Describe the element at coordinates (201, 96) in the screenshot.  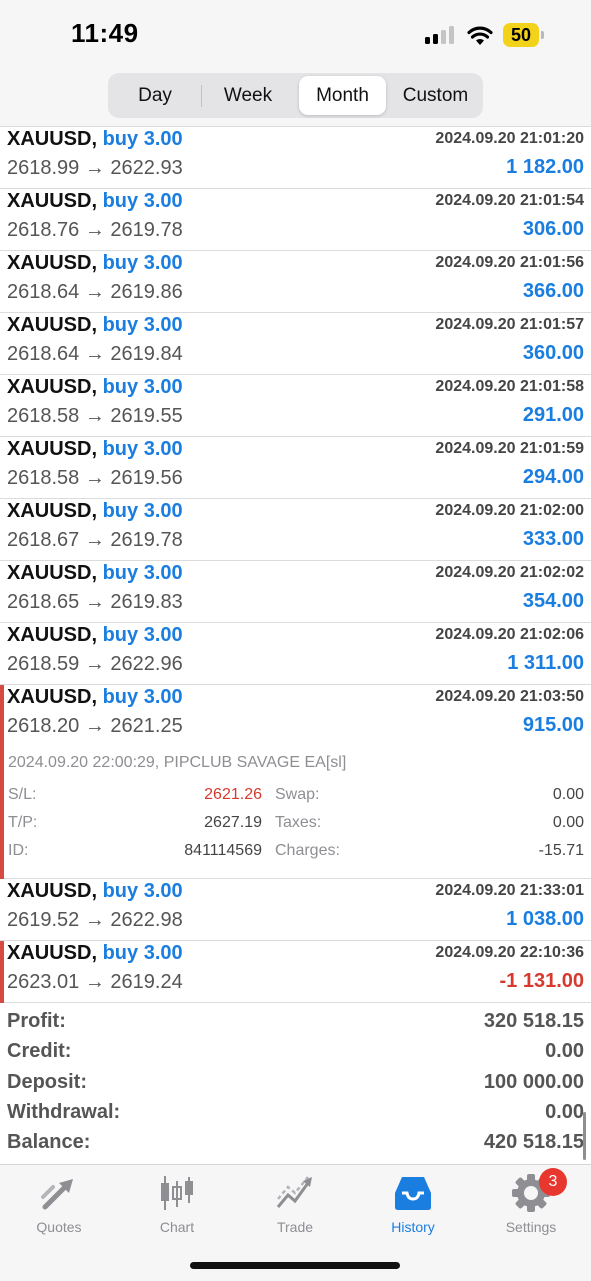
I see `segment-divider` at that location.